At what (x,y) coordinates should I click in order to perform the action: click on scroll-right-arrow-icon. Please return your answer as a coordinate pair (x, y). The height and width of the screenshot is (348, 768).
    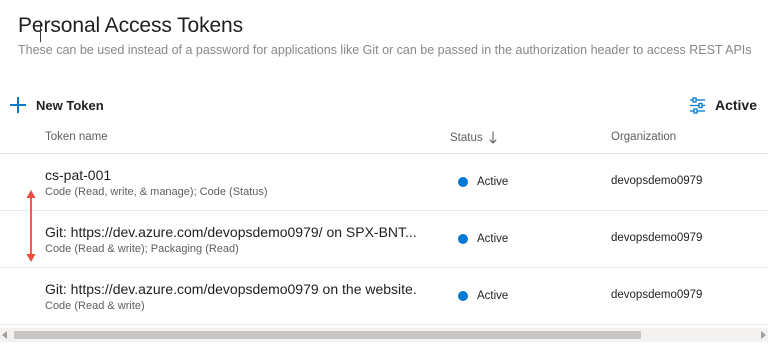
    Looking at the image, I should click on (763, 335).